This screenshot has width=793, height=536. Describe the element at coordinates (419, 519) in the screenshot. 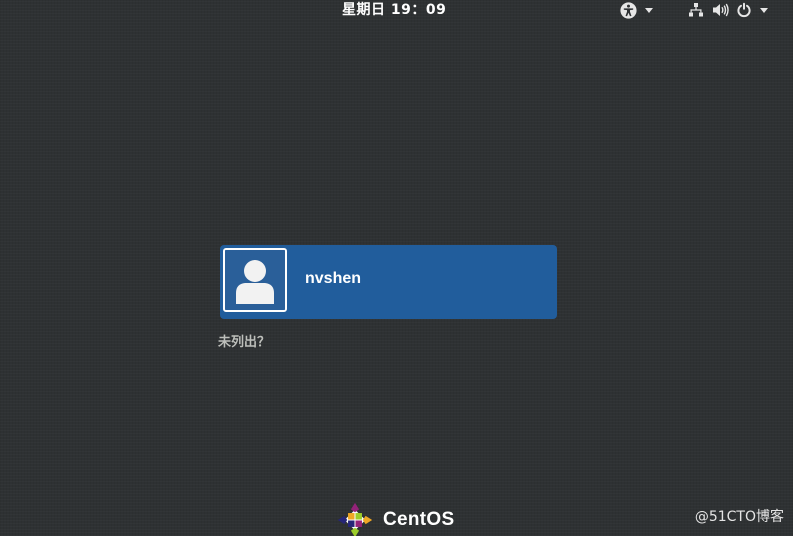

I see `centos-logo-text: CentOS` at that location.